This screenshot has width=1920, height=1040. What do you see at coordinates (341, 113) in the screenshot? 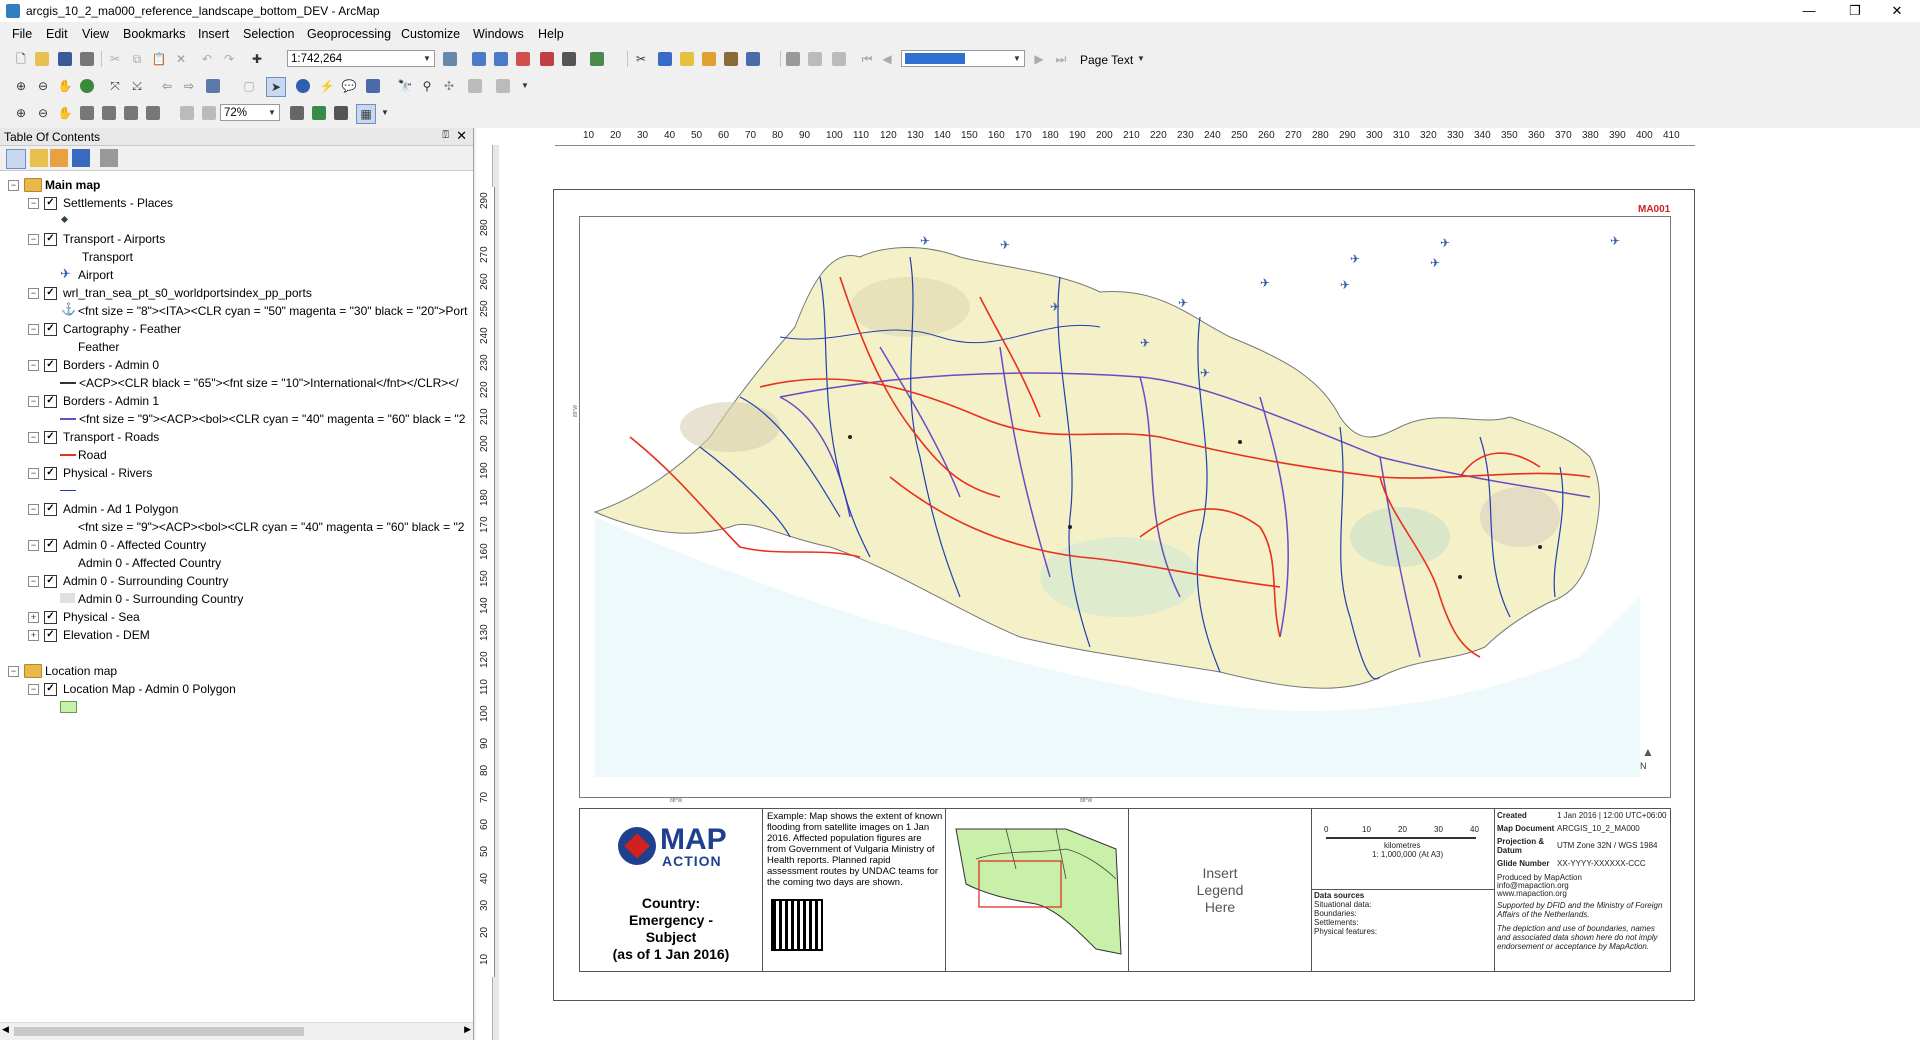
I see `change-layout-icon` at bounding box center [341, 113].